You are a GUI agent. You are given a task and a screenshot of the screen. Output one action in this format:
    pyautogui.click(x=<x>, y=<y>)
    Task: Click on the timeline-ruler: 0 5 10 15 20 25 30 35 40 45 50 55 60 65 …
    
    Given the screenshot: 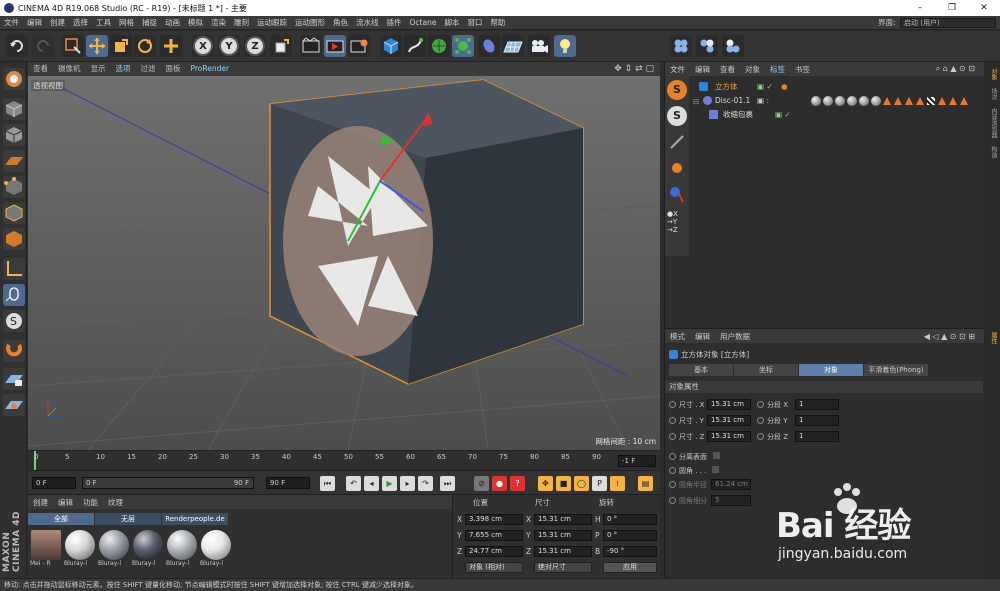 What is the action you would take?
    pyautogui.click(x=344, y=460)
    